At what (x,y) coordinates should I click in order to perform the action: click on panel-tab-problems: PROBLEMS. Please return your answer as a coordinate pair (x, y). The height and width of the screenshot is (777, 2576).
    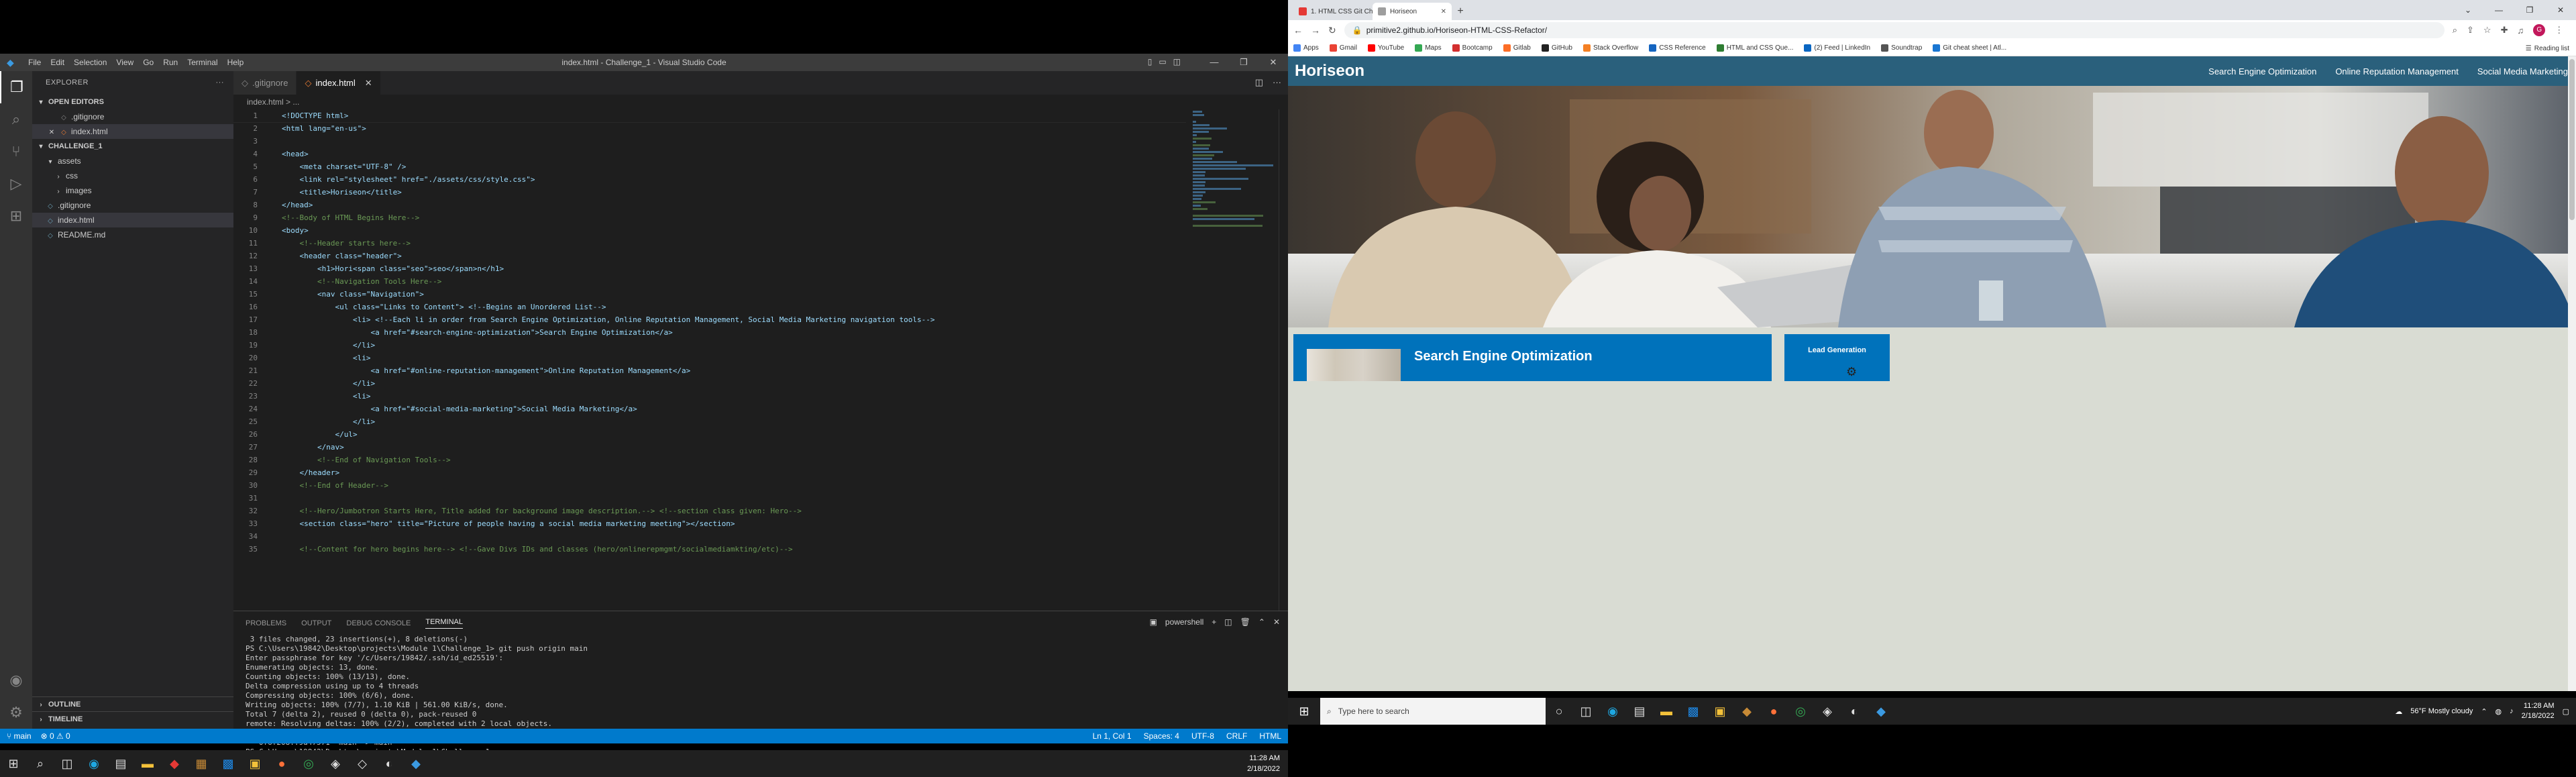
    Looking at the image, I should click on (266, 623).